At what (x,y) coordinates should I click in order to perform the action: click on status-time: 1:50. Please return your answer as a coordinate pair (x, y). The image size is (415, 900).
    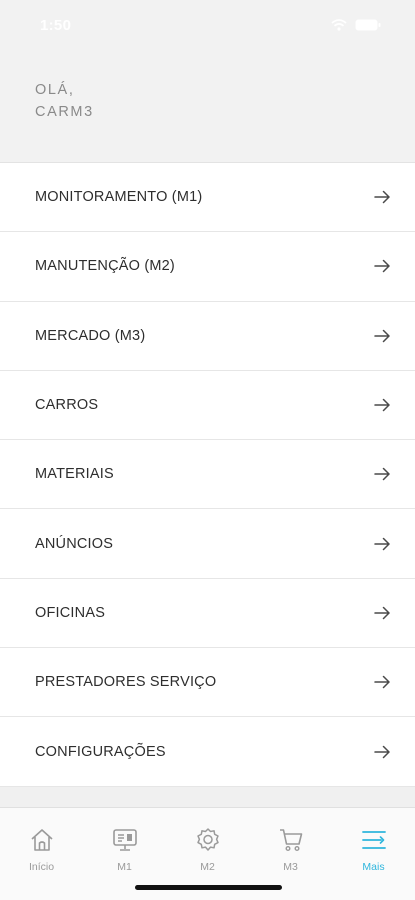
    Looking at the image, I should click on (56, 25).